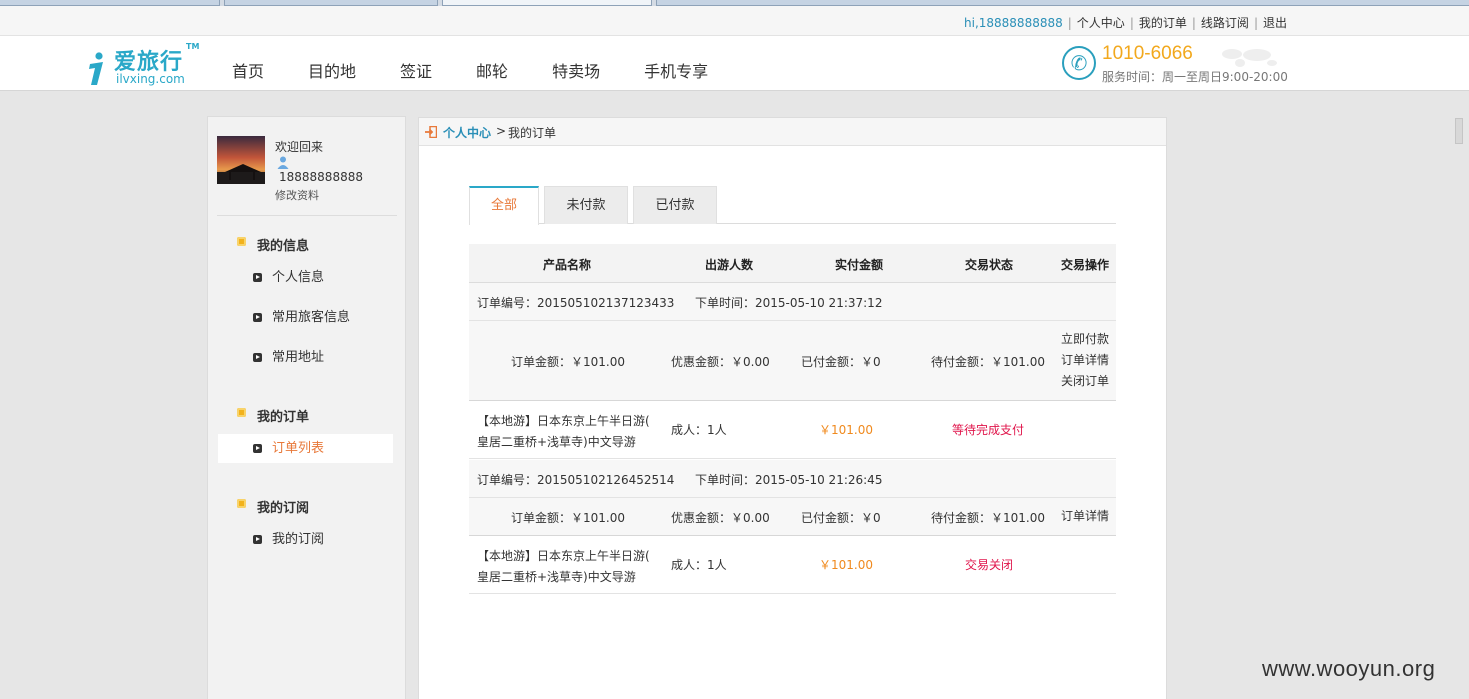  What do you see at coordinates (729, 265) in the screenshot?
I see `col-people: 出游人数` at bounding box center [729, 265].